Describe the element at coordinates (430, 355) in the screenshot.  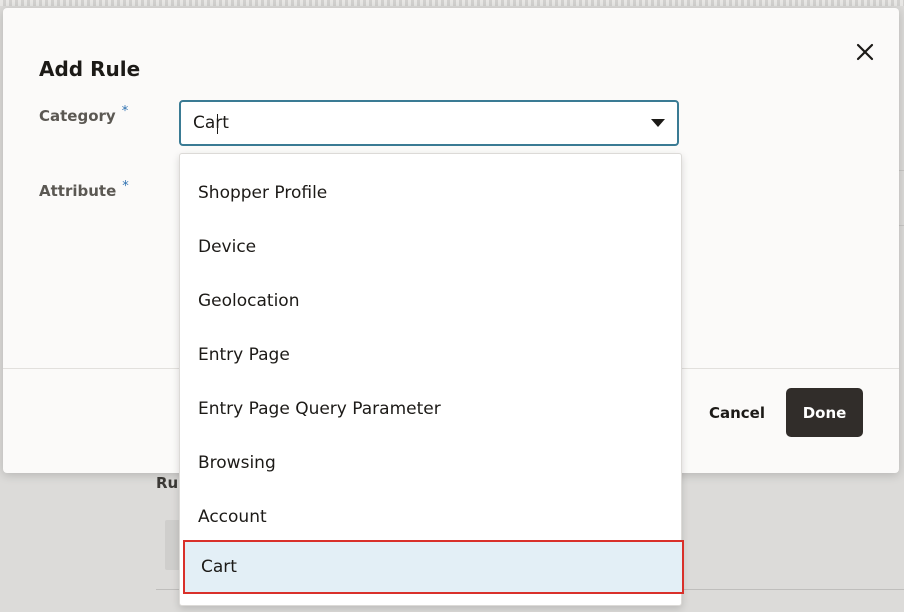
I see `option-entry-page: Entry Page` at that location.